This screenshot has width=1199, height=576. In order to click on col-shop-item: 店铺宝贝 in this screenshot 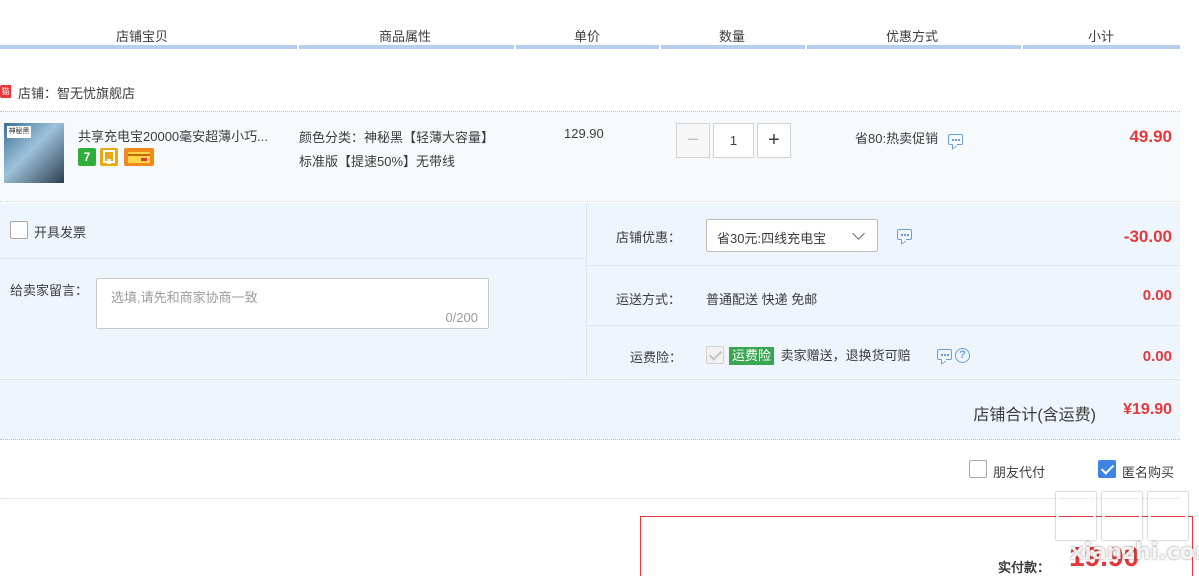, I will do `click(142, 36)`.